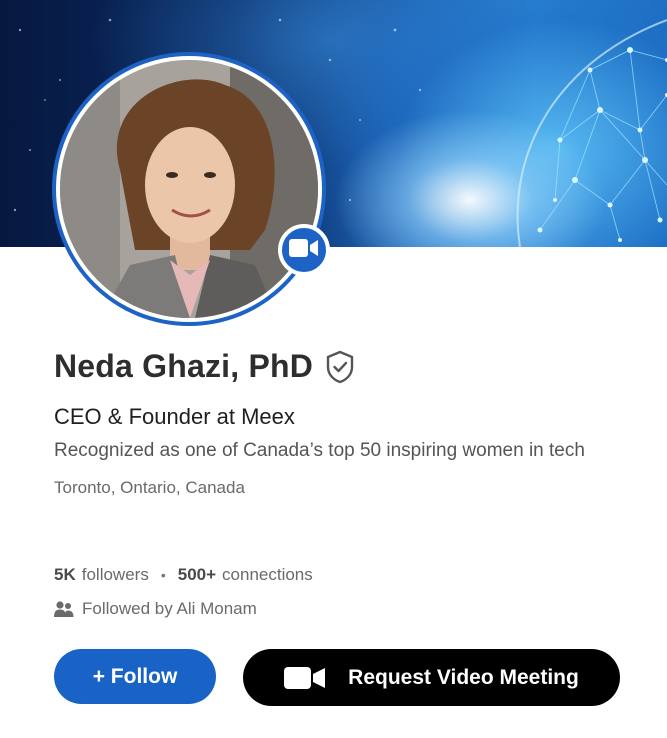 Image resolution: width=667 pixels, height=738 pixels. Describe the element at coordinates (169, 608) in the screenshot. I see `followed-by-text: Followed by Ali Monam` at that location.